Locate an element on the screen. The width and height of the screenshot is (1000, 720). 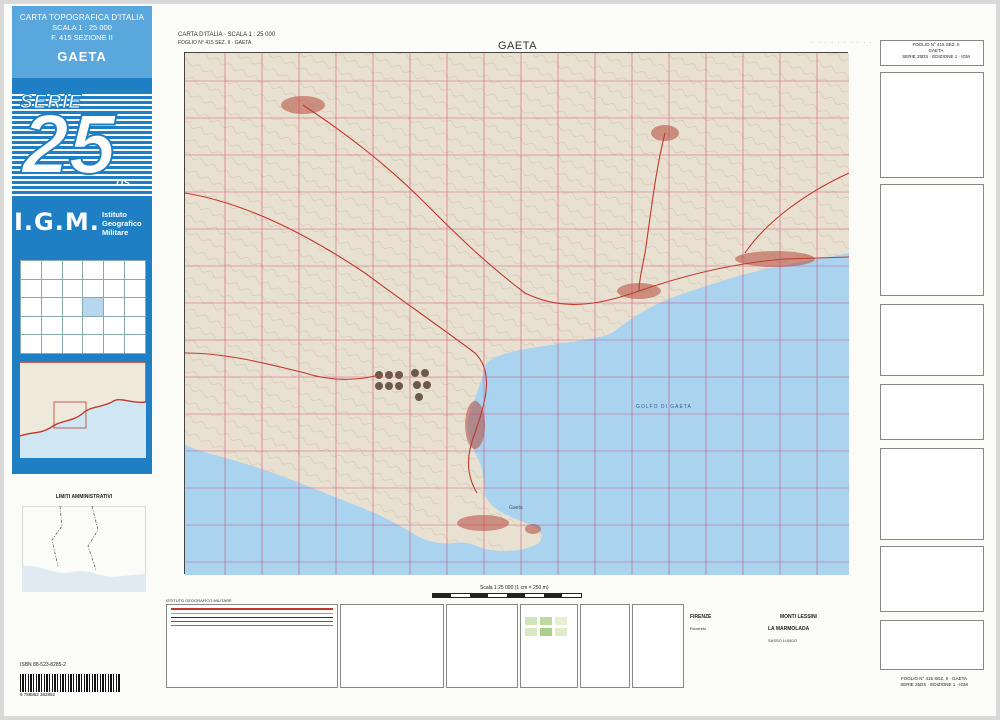
cover-sheet-number: F. 415 SEZIONE II is located at coordinates (82, 37).